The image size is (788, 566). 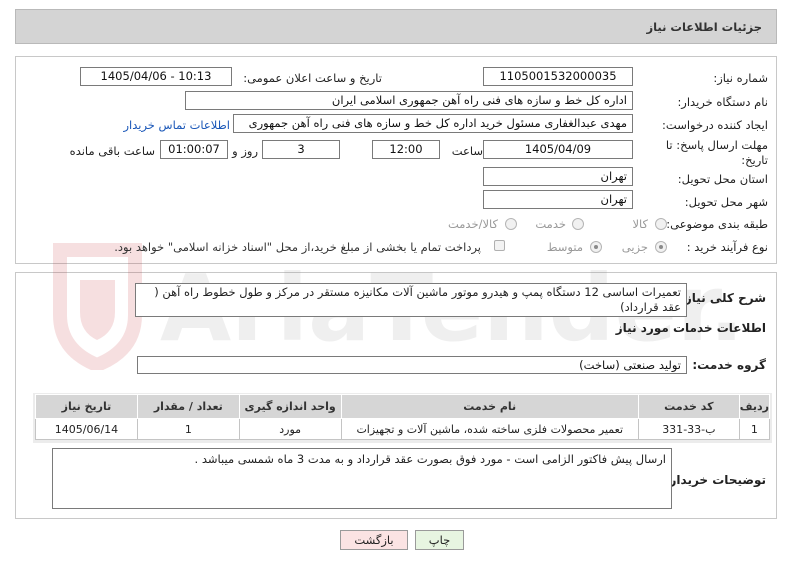 What do you see at coordinates (499, 245) in the screenshot?
I see `treasury-payment-checkbox` at bounding box center [499, 245].